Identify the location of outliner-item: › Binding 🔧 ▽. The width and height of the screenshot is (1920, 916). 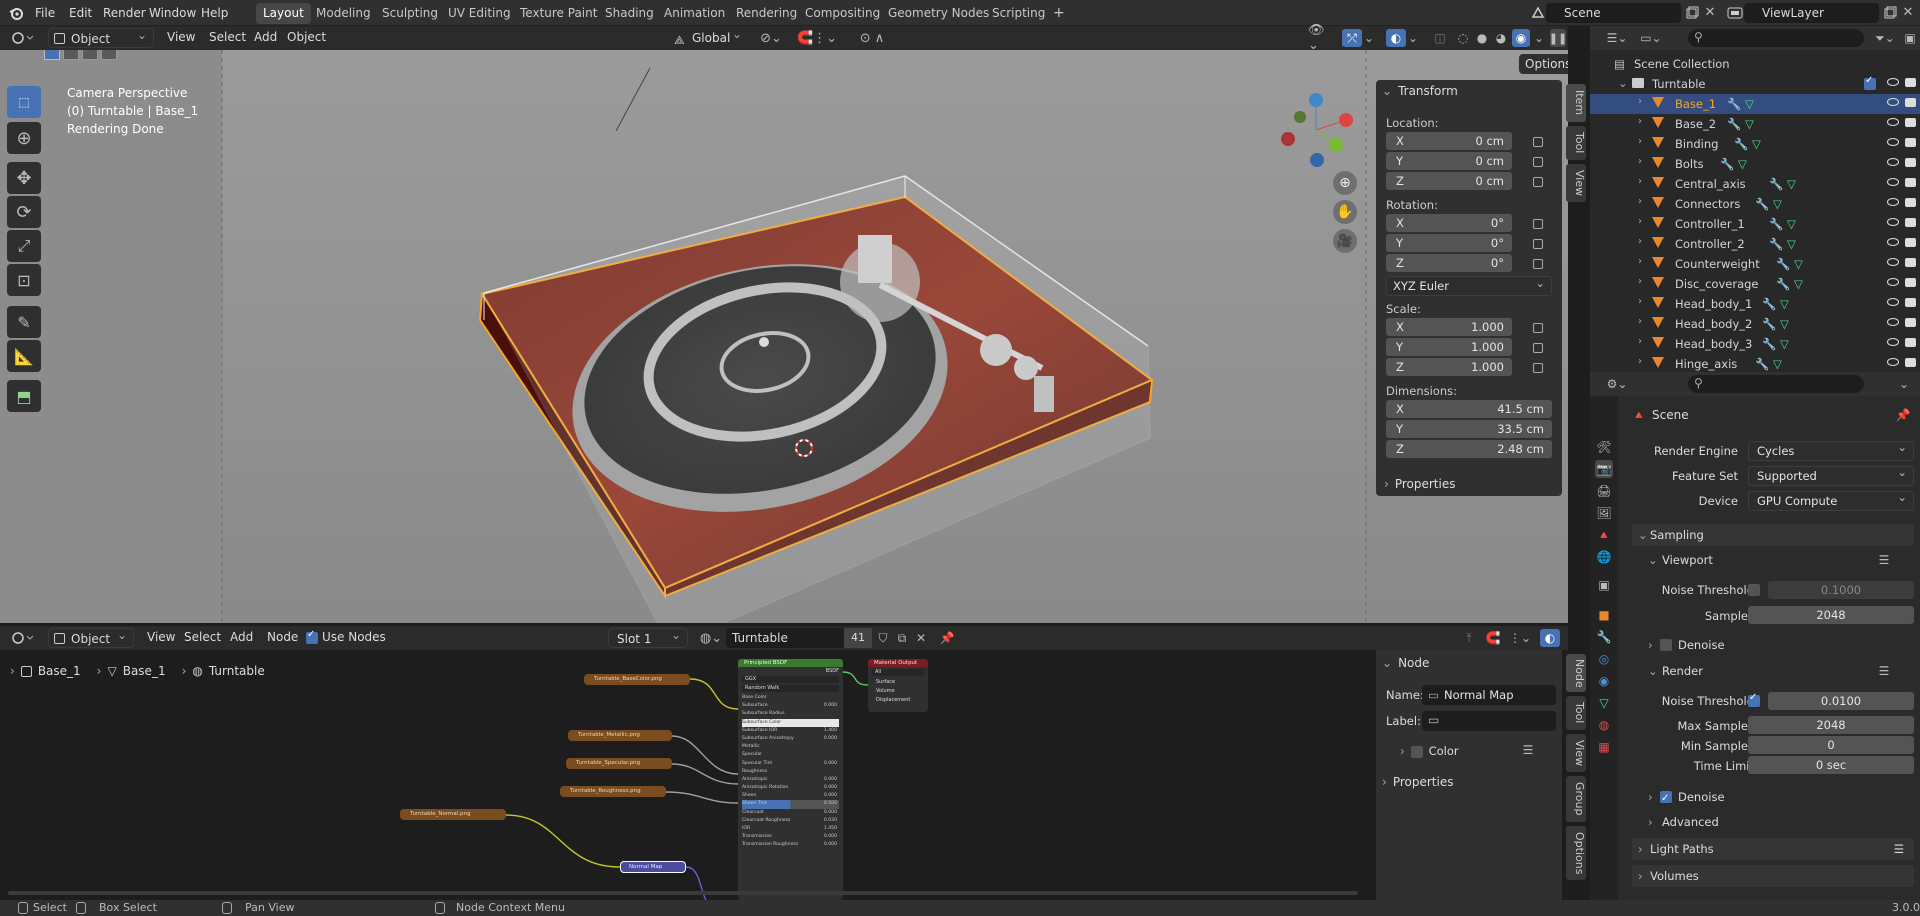
(1755, 144).